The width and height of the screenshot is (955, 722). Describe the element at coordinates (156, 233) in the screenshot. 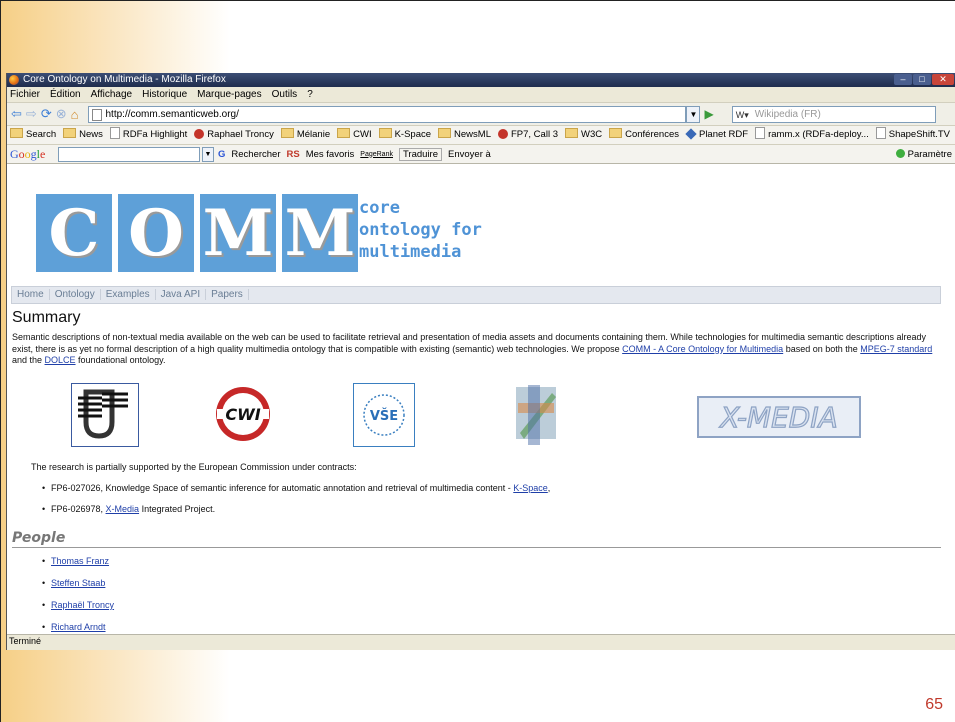

I see `logo-letter-o: O` at that location.